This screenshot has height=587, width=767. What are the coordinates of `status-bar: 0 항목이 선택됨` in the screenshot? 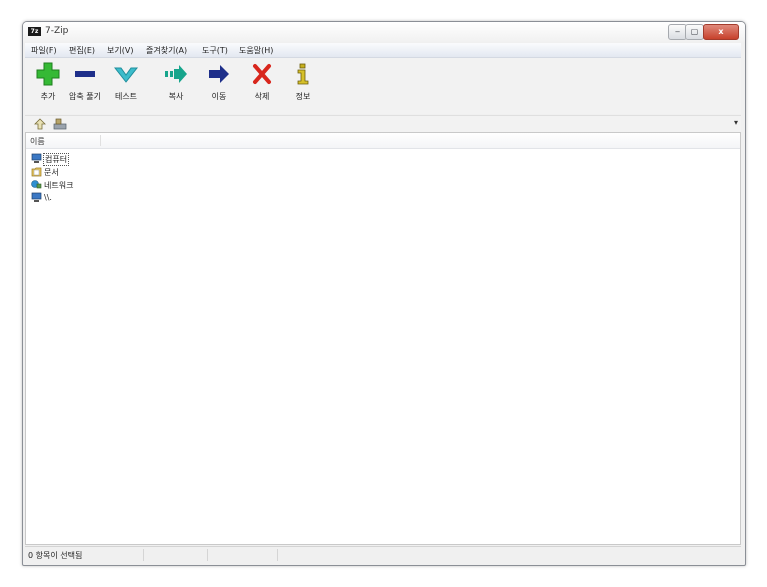 It's located at (383, 554).